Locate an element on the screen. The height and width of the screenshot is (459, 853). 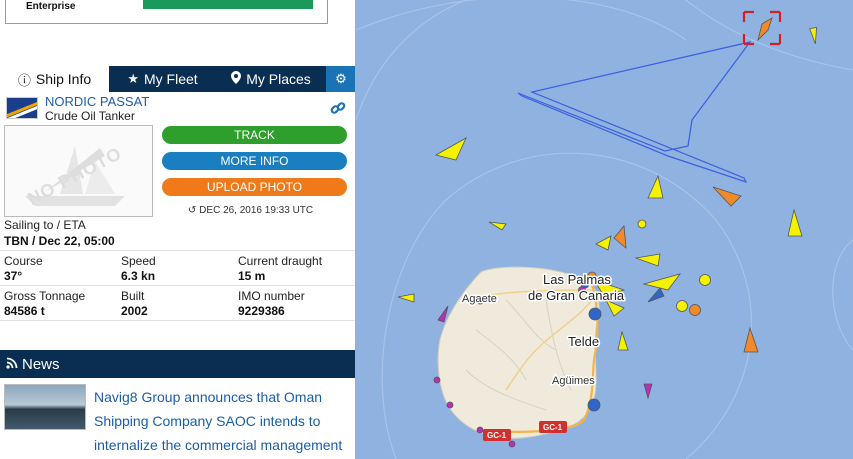
sailing-to-value: TBN / Dec 22, 05:00 is located at coordinates (59, 241).